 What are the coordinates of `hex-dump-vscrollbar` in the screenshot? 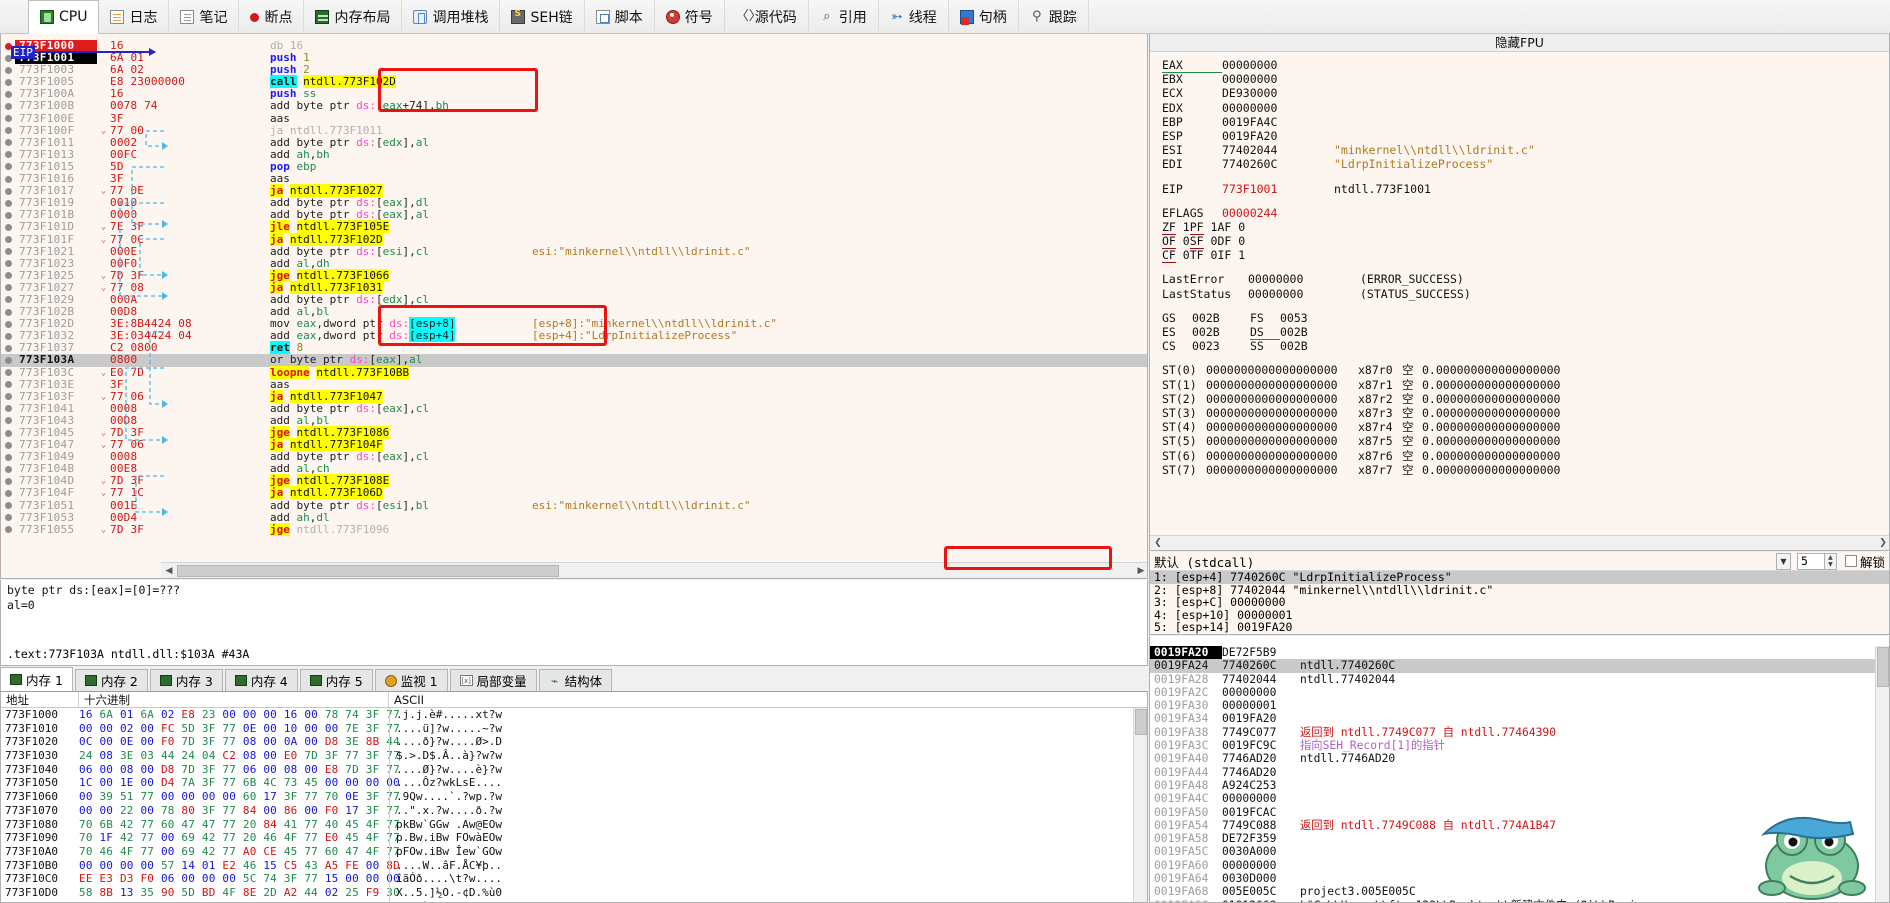 It's located at (1140, 805).